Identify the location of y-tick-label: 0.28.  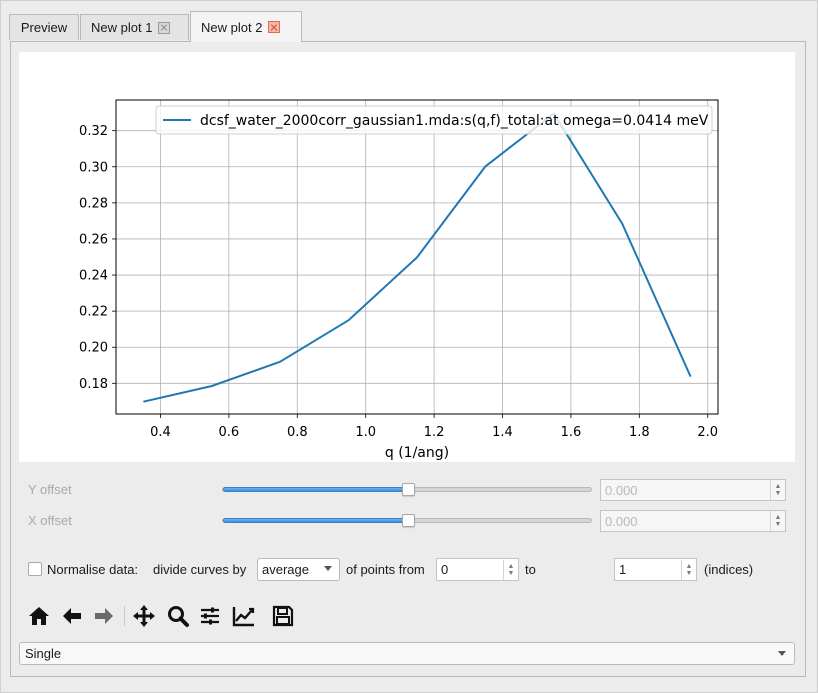
(93, 203).